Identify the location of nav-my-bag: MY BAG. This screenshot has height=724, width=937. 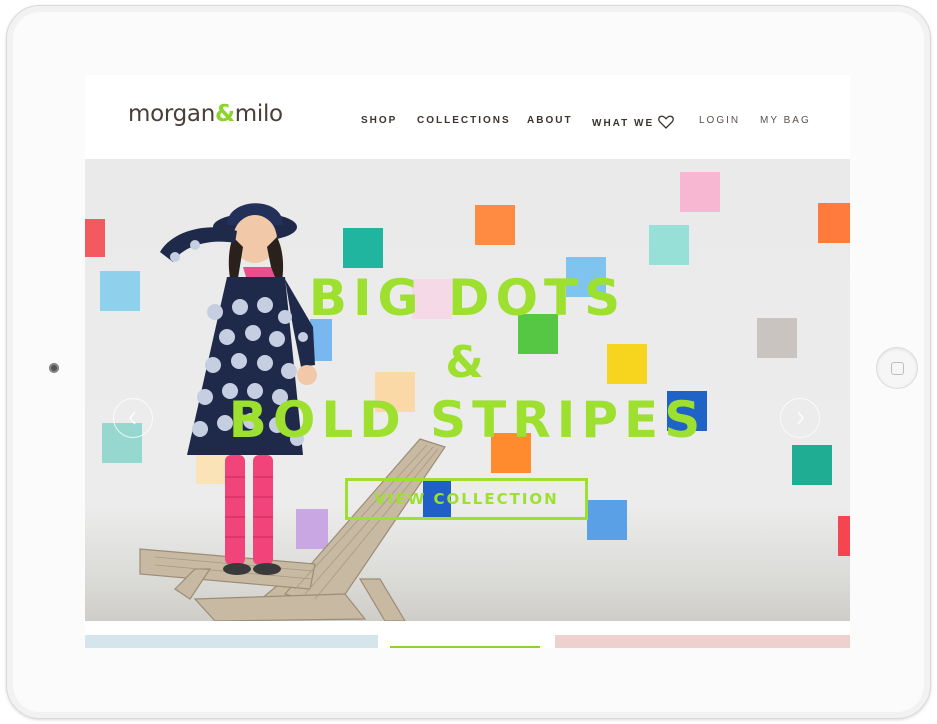
(785, 120).